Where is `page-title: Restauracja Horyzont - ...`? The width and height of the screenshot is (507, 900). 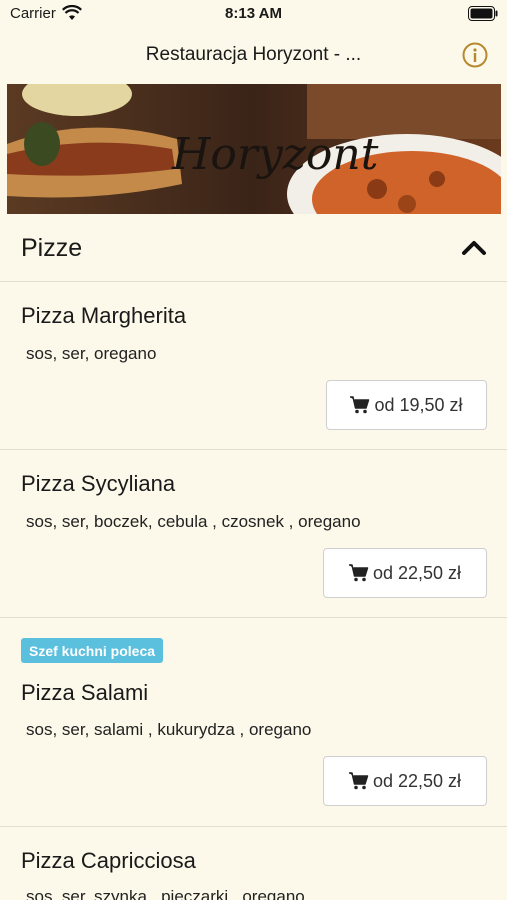 page-title: Restauracja Horyzont - ... is located at coordinates (253, 54).